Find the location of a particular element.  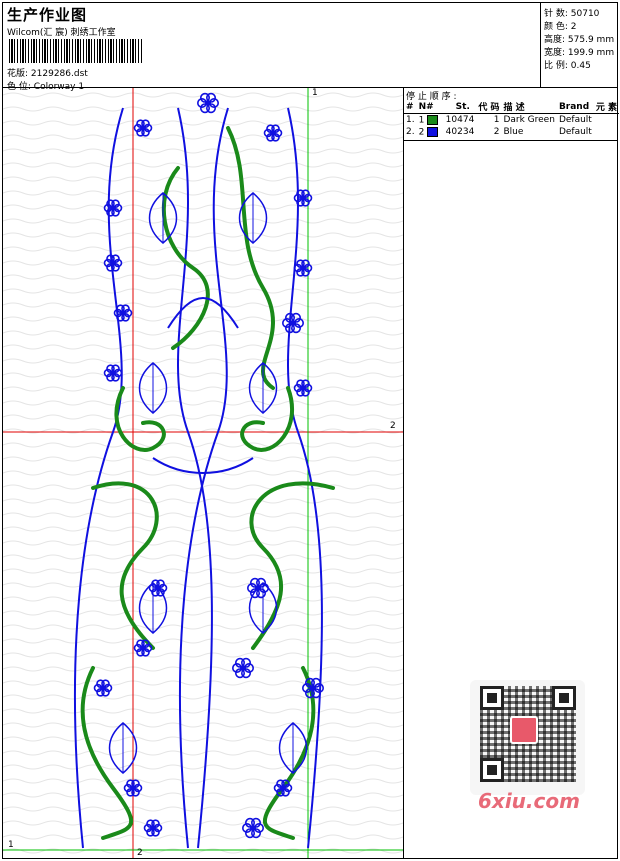

stat-colors: 颜 色: 2 is located at coordinates (560, 27).